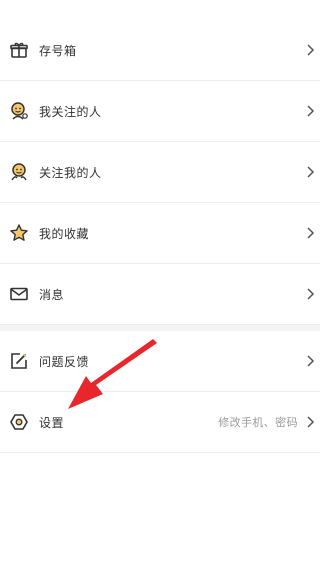 The width and height of the screenshot is (320, 566). I want to click on menu-item-following: 我关注的人, so click(160, 111).